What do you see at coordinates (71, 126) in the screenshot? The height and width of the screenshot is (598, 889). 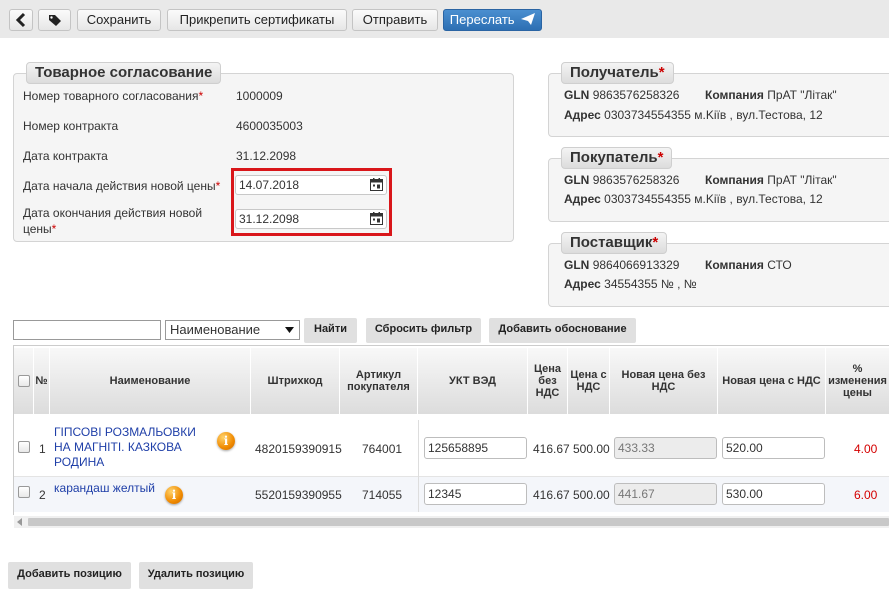 I see `contract-number-label: Номер контракта` at bounding box center [71, 126].